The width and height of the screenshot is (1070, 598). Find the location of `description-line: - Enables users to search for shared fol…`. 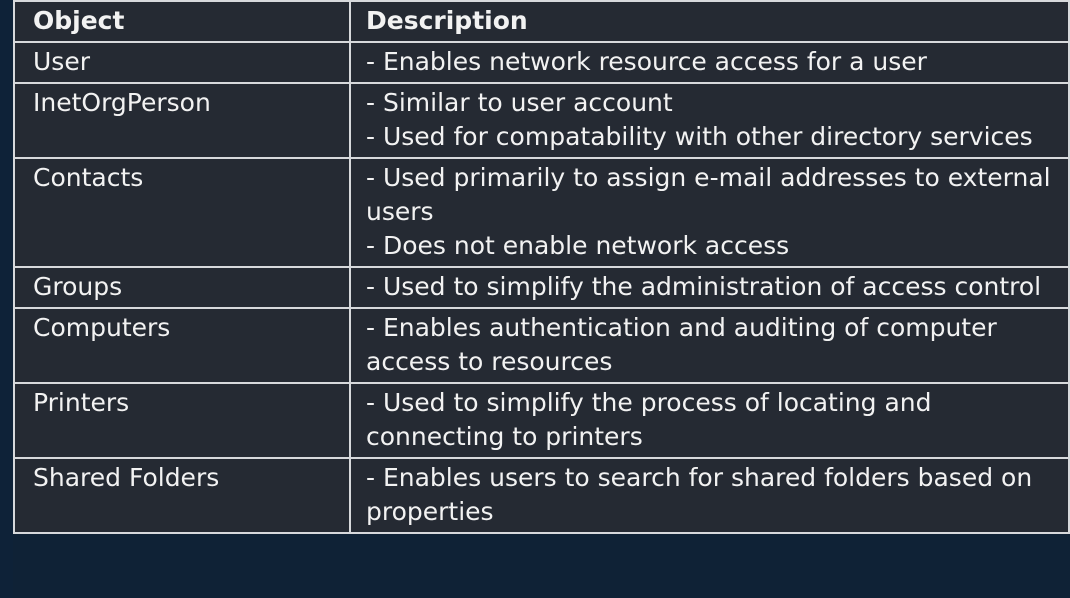

description-line: - Enables users to search for shared fol… is located at coordinates (699, 494).